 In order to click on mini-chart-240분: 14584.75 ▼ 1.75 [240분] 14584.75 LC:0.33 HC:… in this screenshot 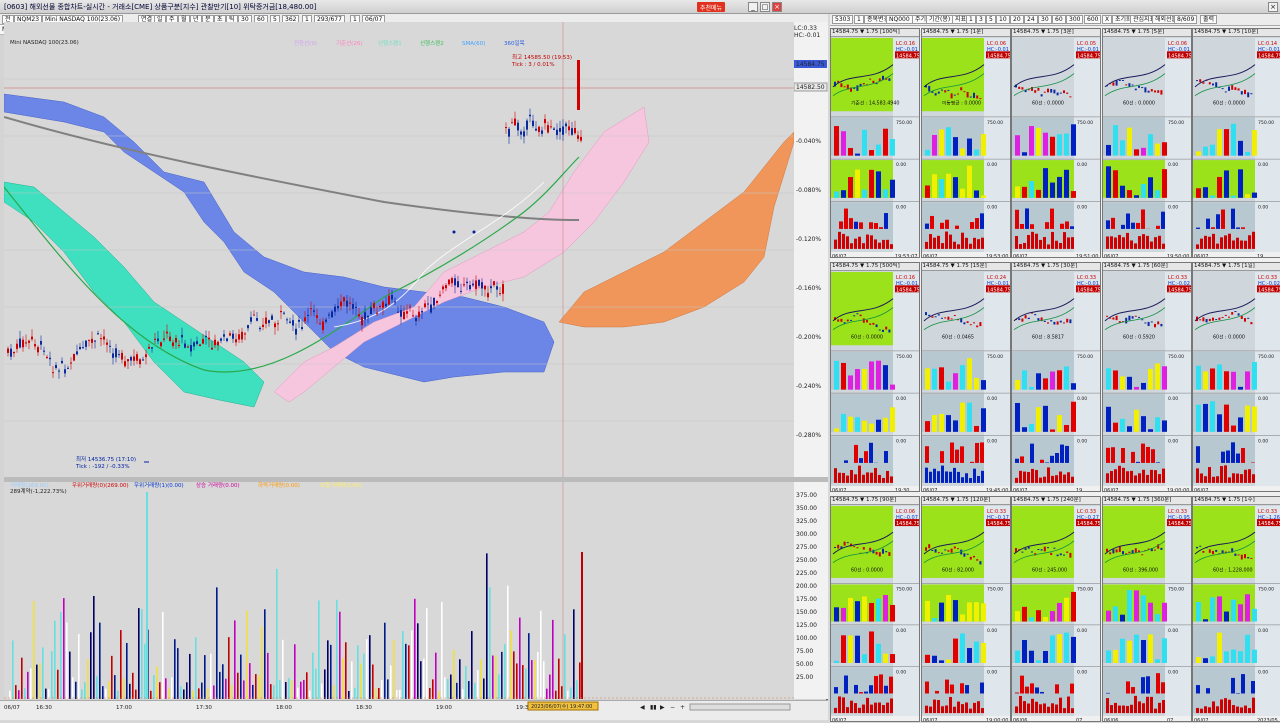, I will do `click(1056, 609)`.